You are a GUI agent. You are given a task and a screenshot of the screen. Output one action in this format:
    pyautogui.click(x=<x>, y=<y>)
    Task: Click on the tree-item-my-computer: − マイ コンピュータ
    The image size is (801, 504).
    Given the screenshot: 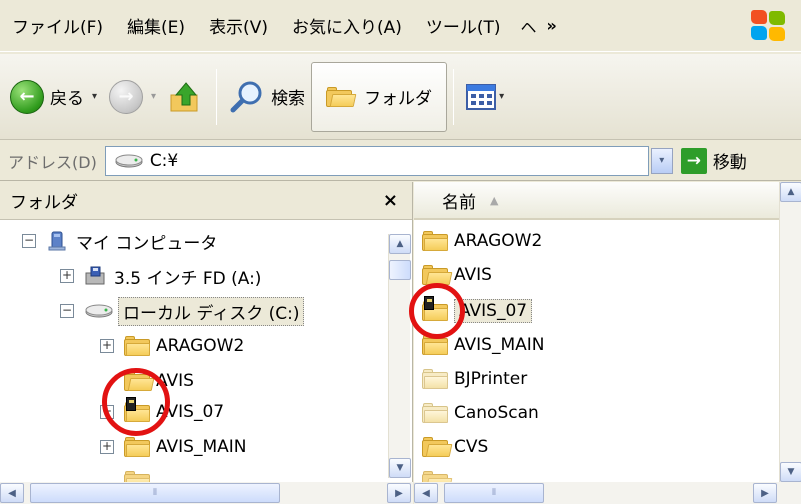 What is the action you would take?
    pyautogui.click(x=119, y=241)
    